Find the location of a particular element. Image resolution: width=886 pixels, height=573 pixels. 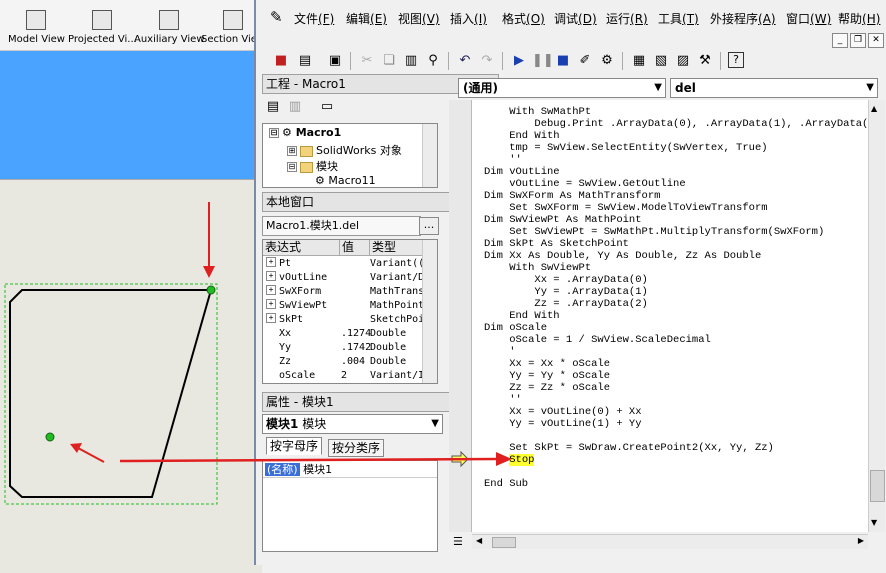

annotation-arrow-stop is located at coordinates (309, 460).